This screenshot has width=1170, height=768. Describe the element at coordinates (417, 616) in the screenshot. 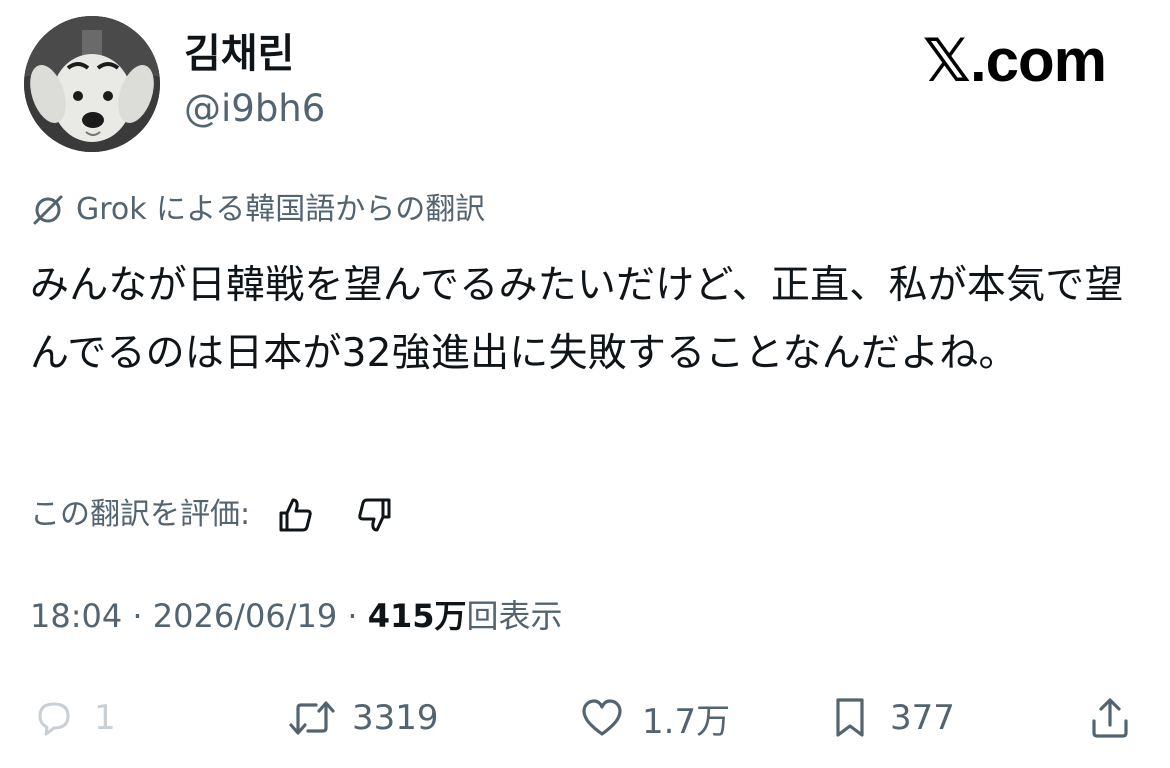

I see `views-count: 415万` at that location.